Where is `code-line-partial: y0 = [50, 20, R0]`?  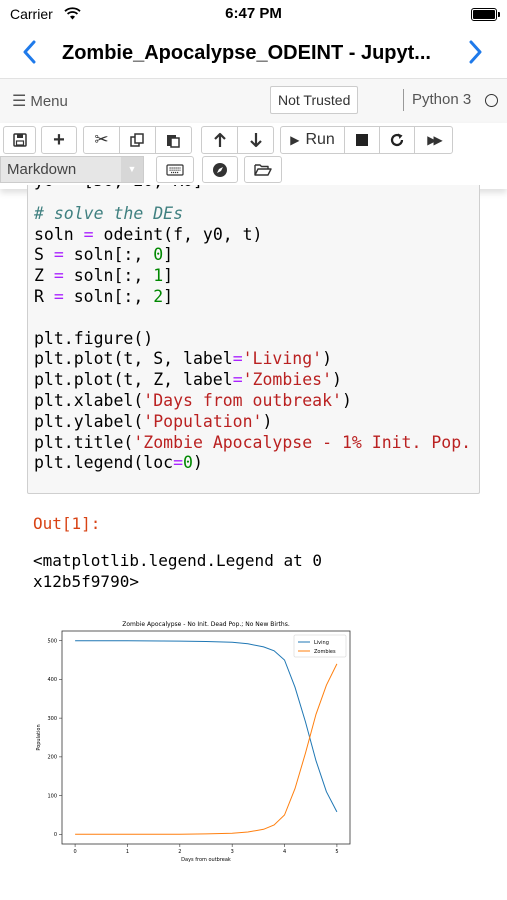
code-line-partial: y0 = [50, 20, R0] is located at coordinates (256, 188).